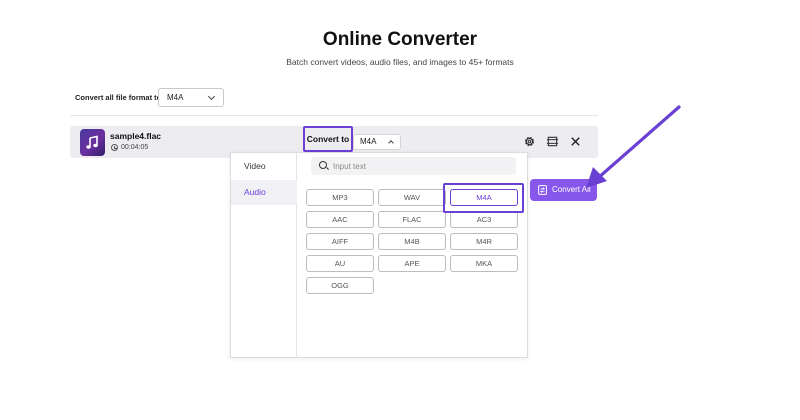 The image size is (800, 420). Describe the element at coordinates (136, 136) in the screenshot. I see `file-name: sample4.flac` at that location.